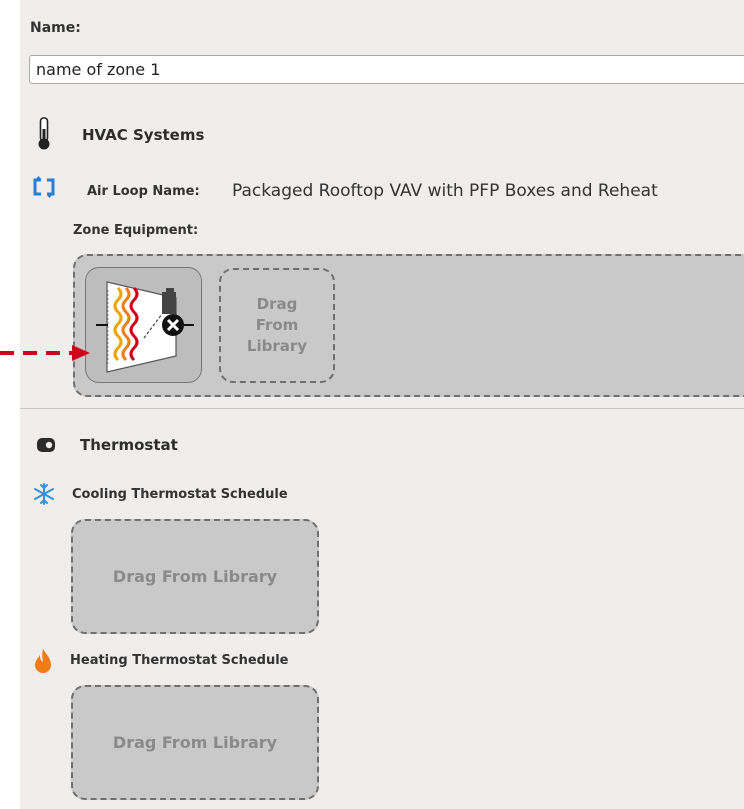 The height and width of the screenshot is (809, 744). I want to click on cooling-schedule-label: Cooling Thermostat Schedule, so click(180, 494).